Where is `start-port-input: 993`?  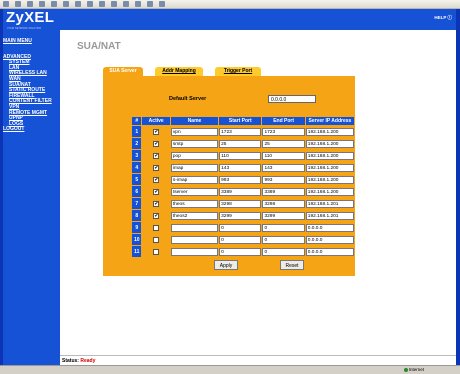 start-port-input: 993 is located at coordinates (240, 179).